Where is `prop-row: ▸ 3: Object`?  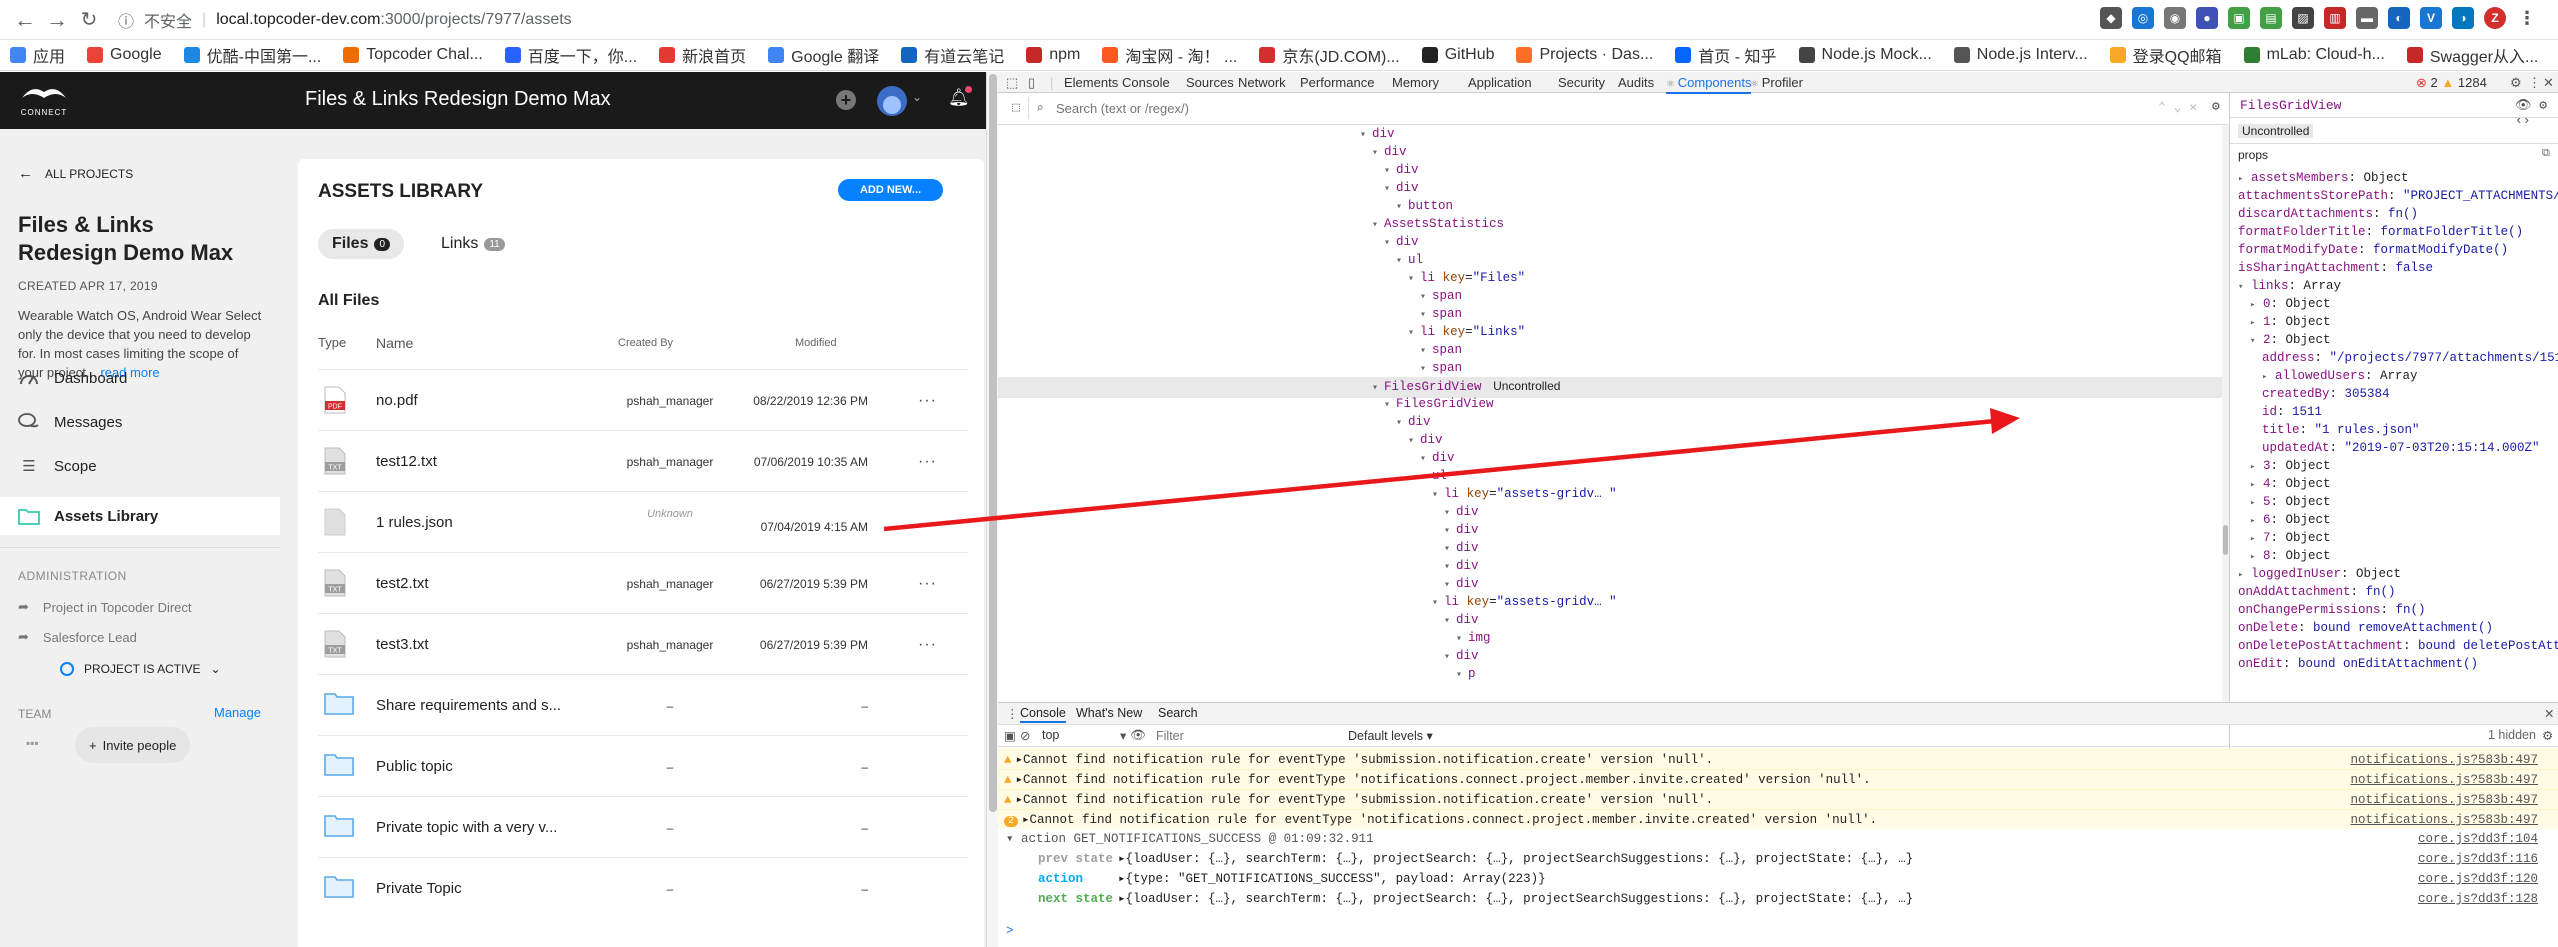
prop-row: ▸ 3: Object is located at coordinates (2290, 466).